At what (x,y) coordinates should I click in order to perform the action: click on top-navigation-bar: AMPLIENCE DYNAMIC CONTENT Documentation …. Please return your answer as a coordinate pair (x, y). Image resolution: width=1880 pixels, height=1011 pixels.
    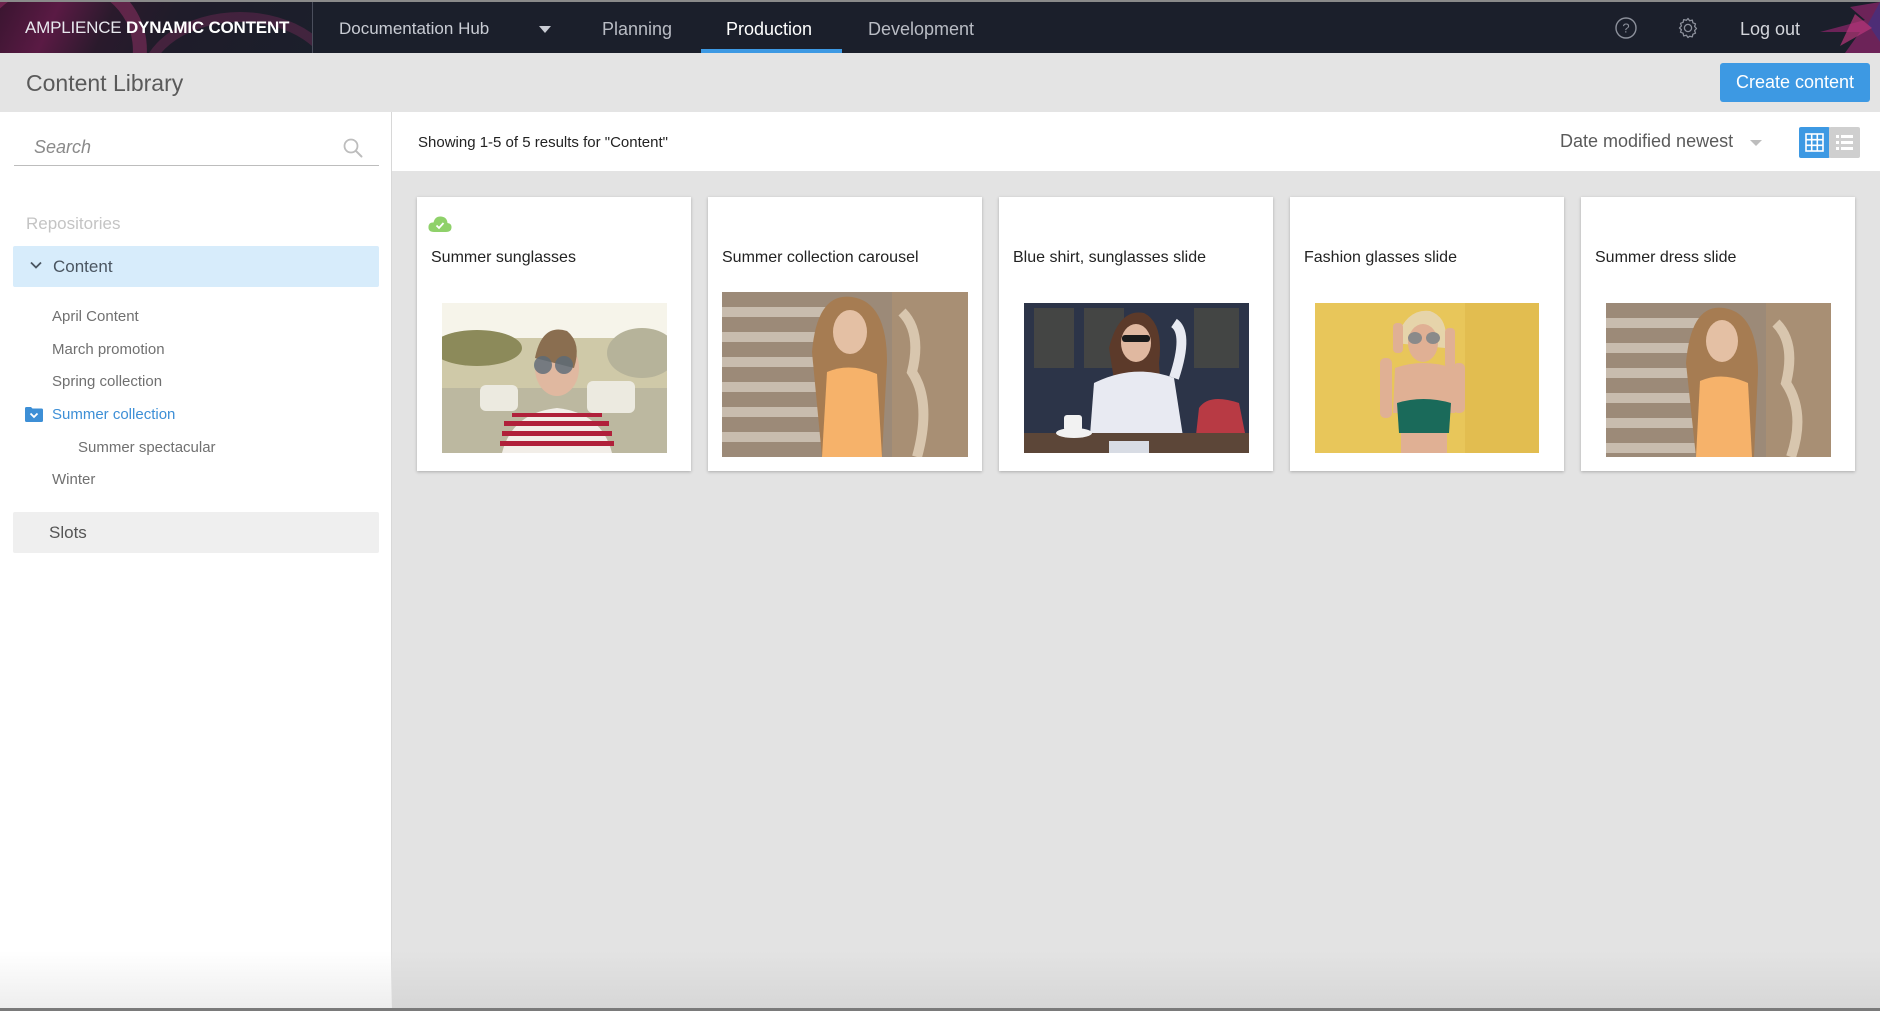
    Looking at the image, I should click on (940, 26).